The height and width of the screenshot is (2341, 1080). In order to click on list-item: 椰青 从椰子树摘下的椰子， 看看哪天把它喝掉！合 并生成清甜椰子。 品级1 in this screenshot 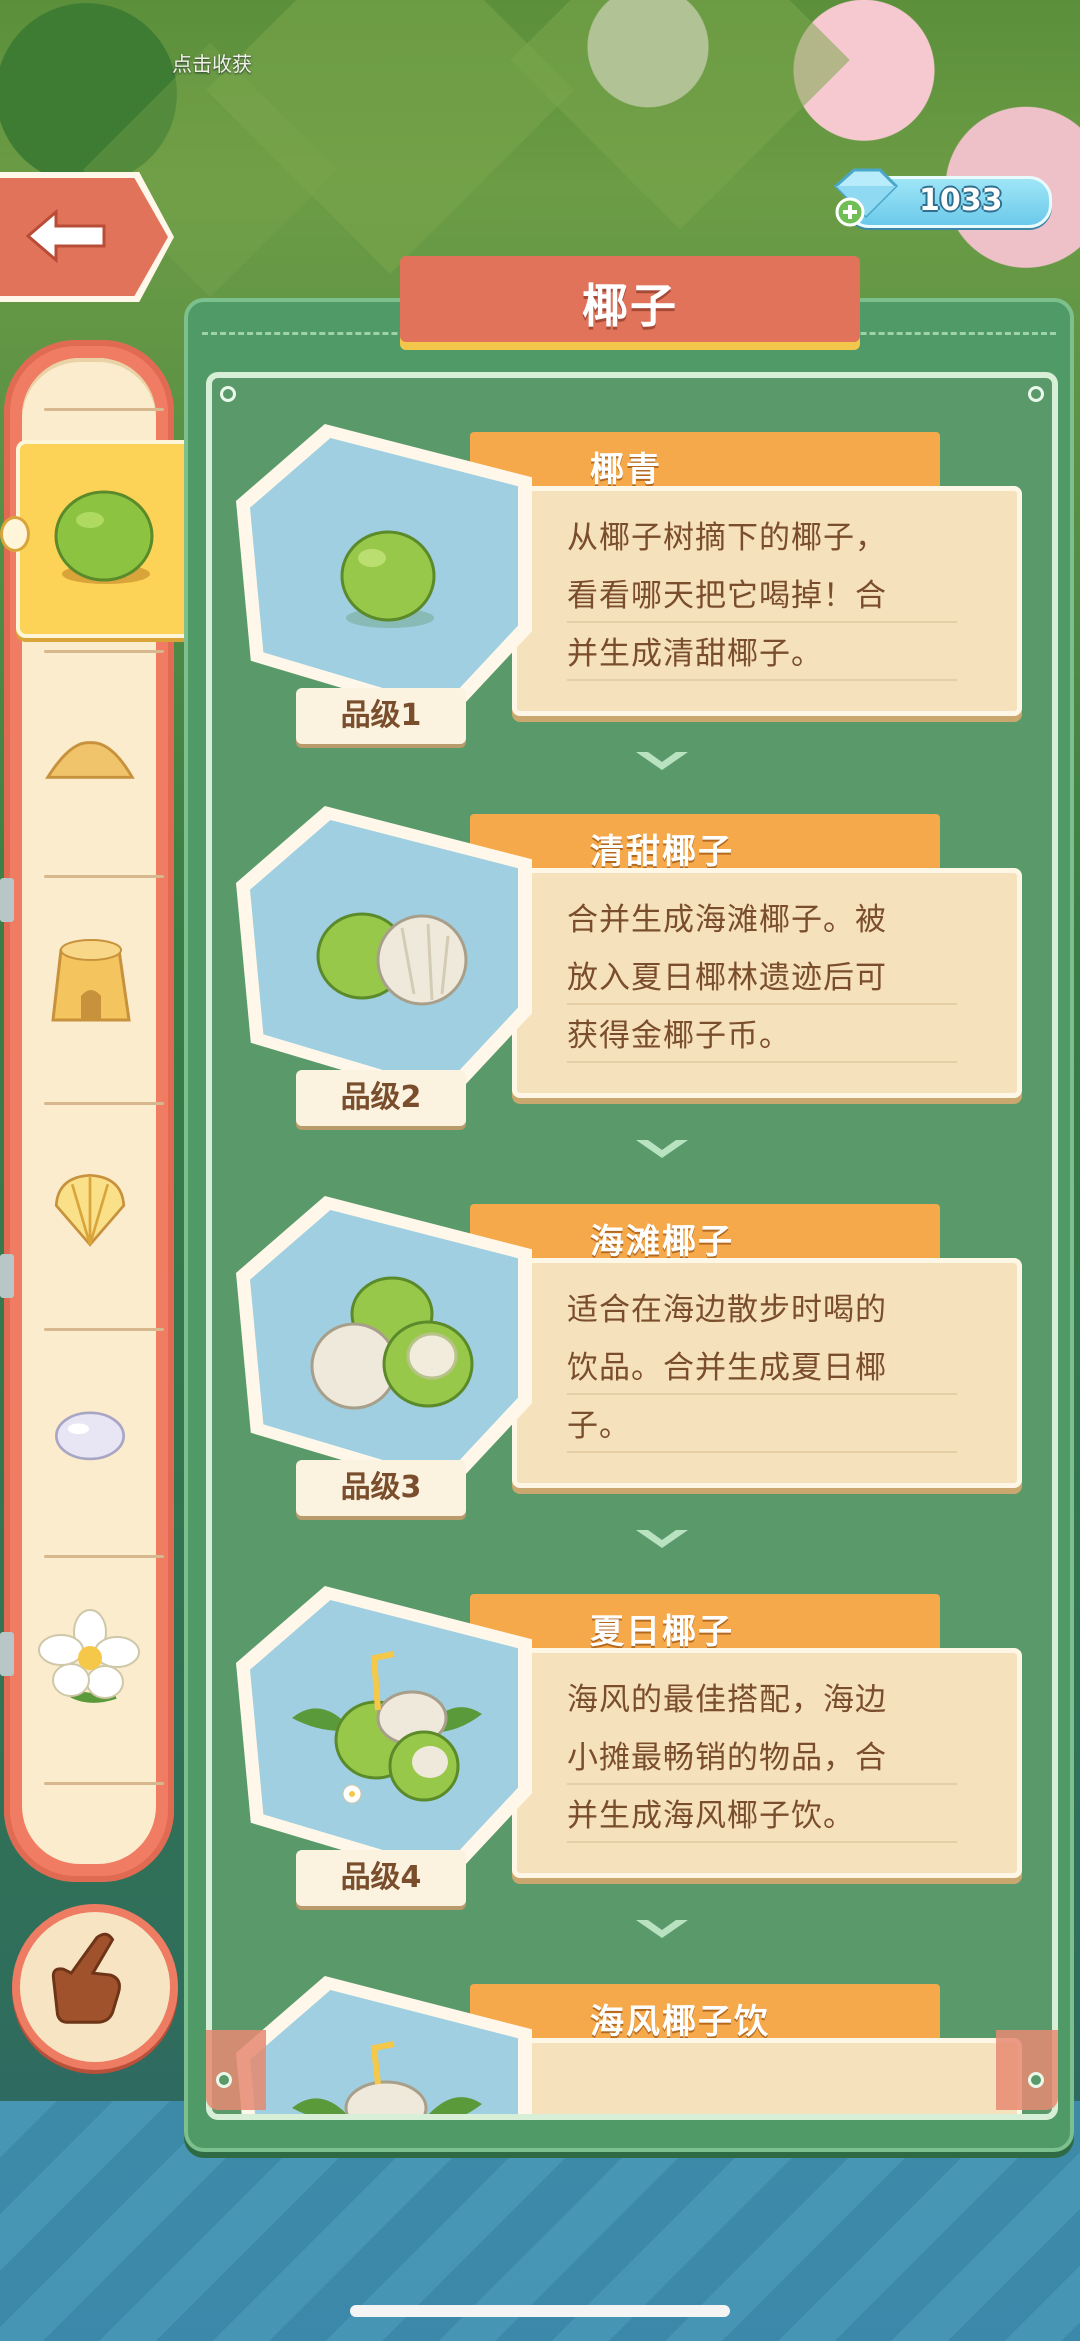, I will do `click(632, 584)`.